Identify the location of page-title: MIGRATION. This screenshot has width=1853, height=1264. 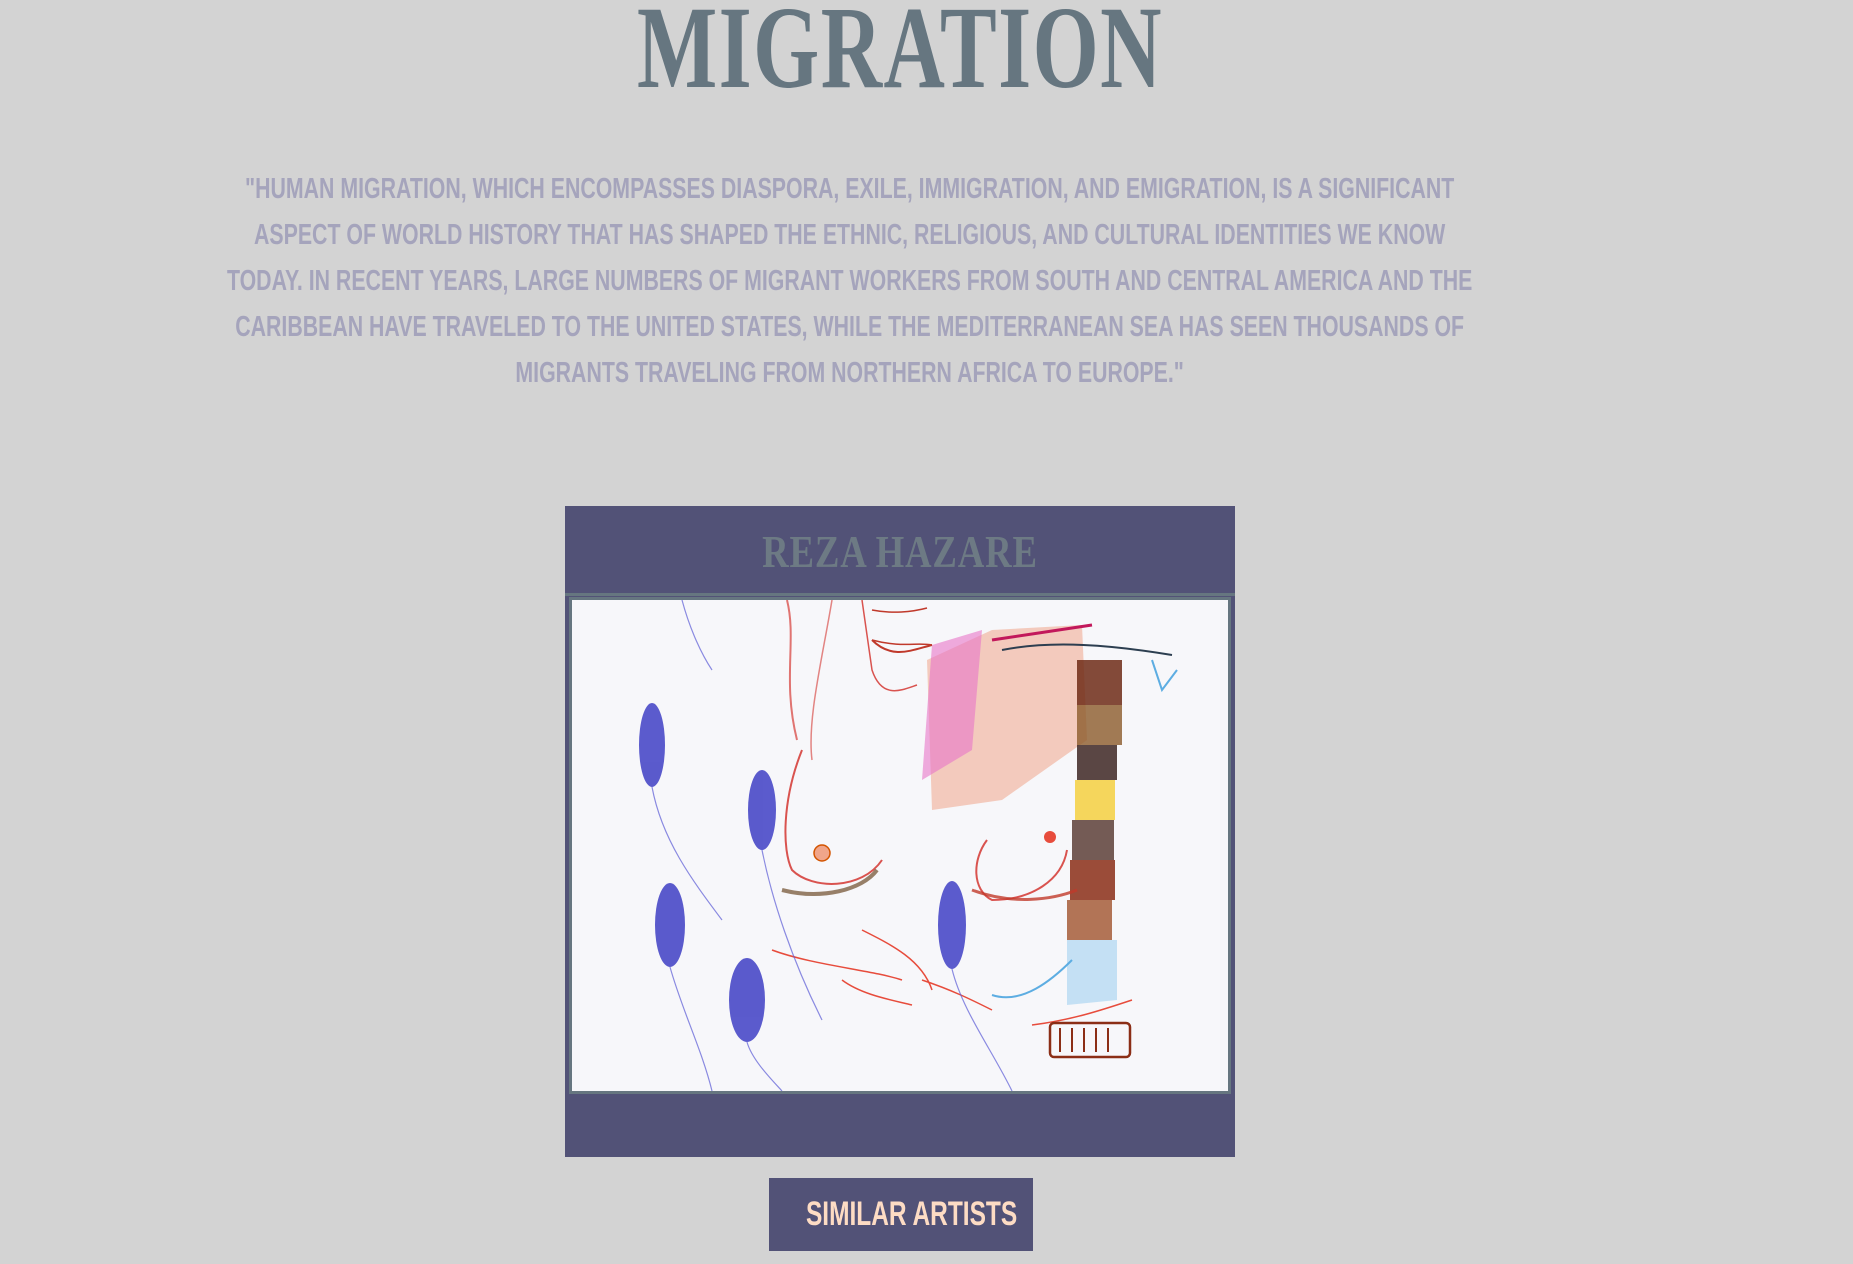
(900, 56).